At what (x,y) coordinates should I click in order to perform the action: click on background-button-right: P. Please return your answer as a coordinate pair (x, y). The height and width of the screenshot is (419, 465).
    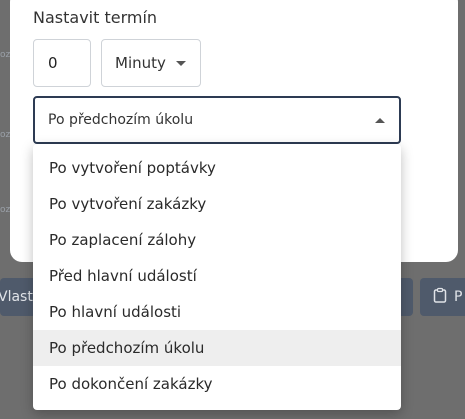
    Looking at the image, I should click on (442, 297).